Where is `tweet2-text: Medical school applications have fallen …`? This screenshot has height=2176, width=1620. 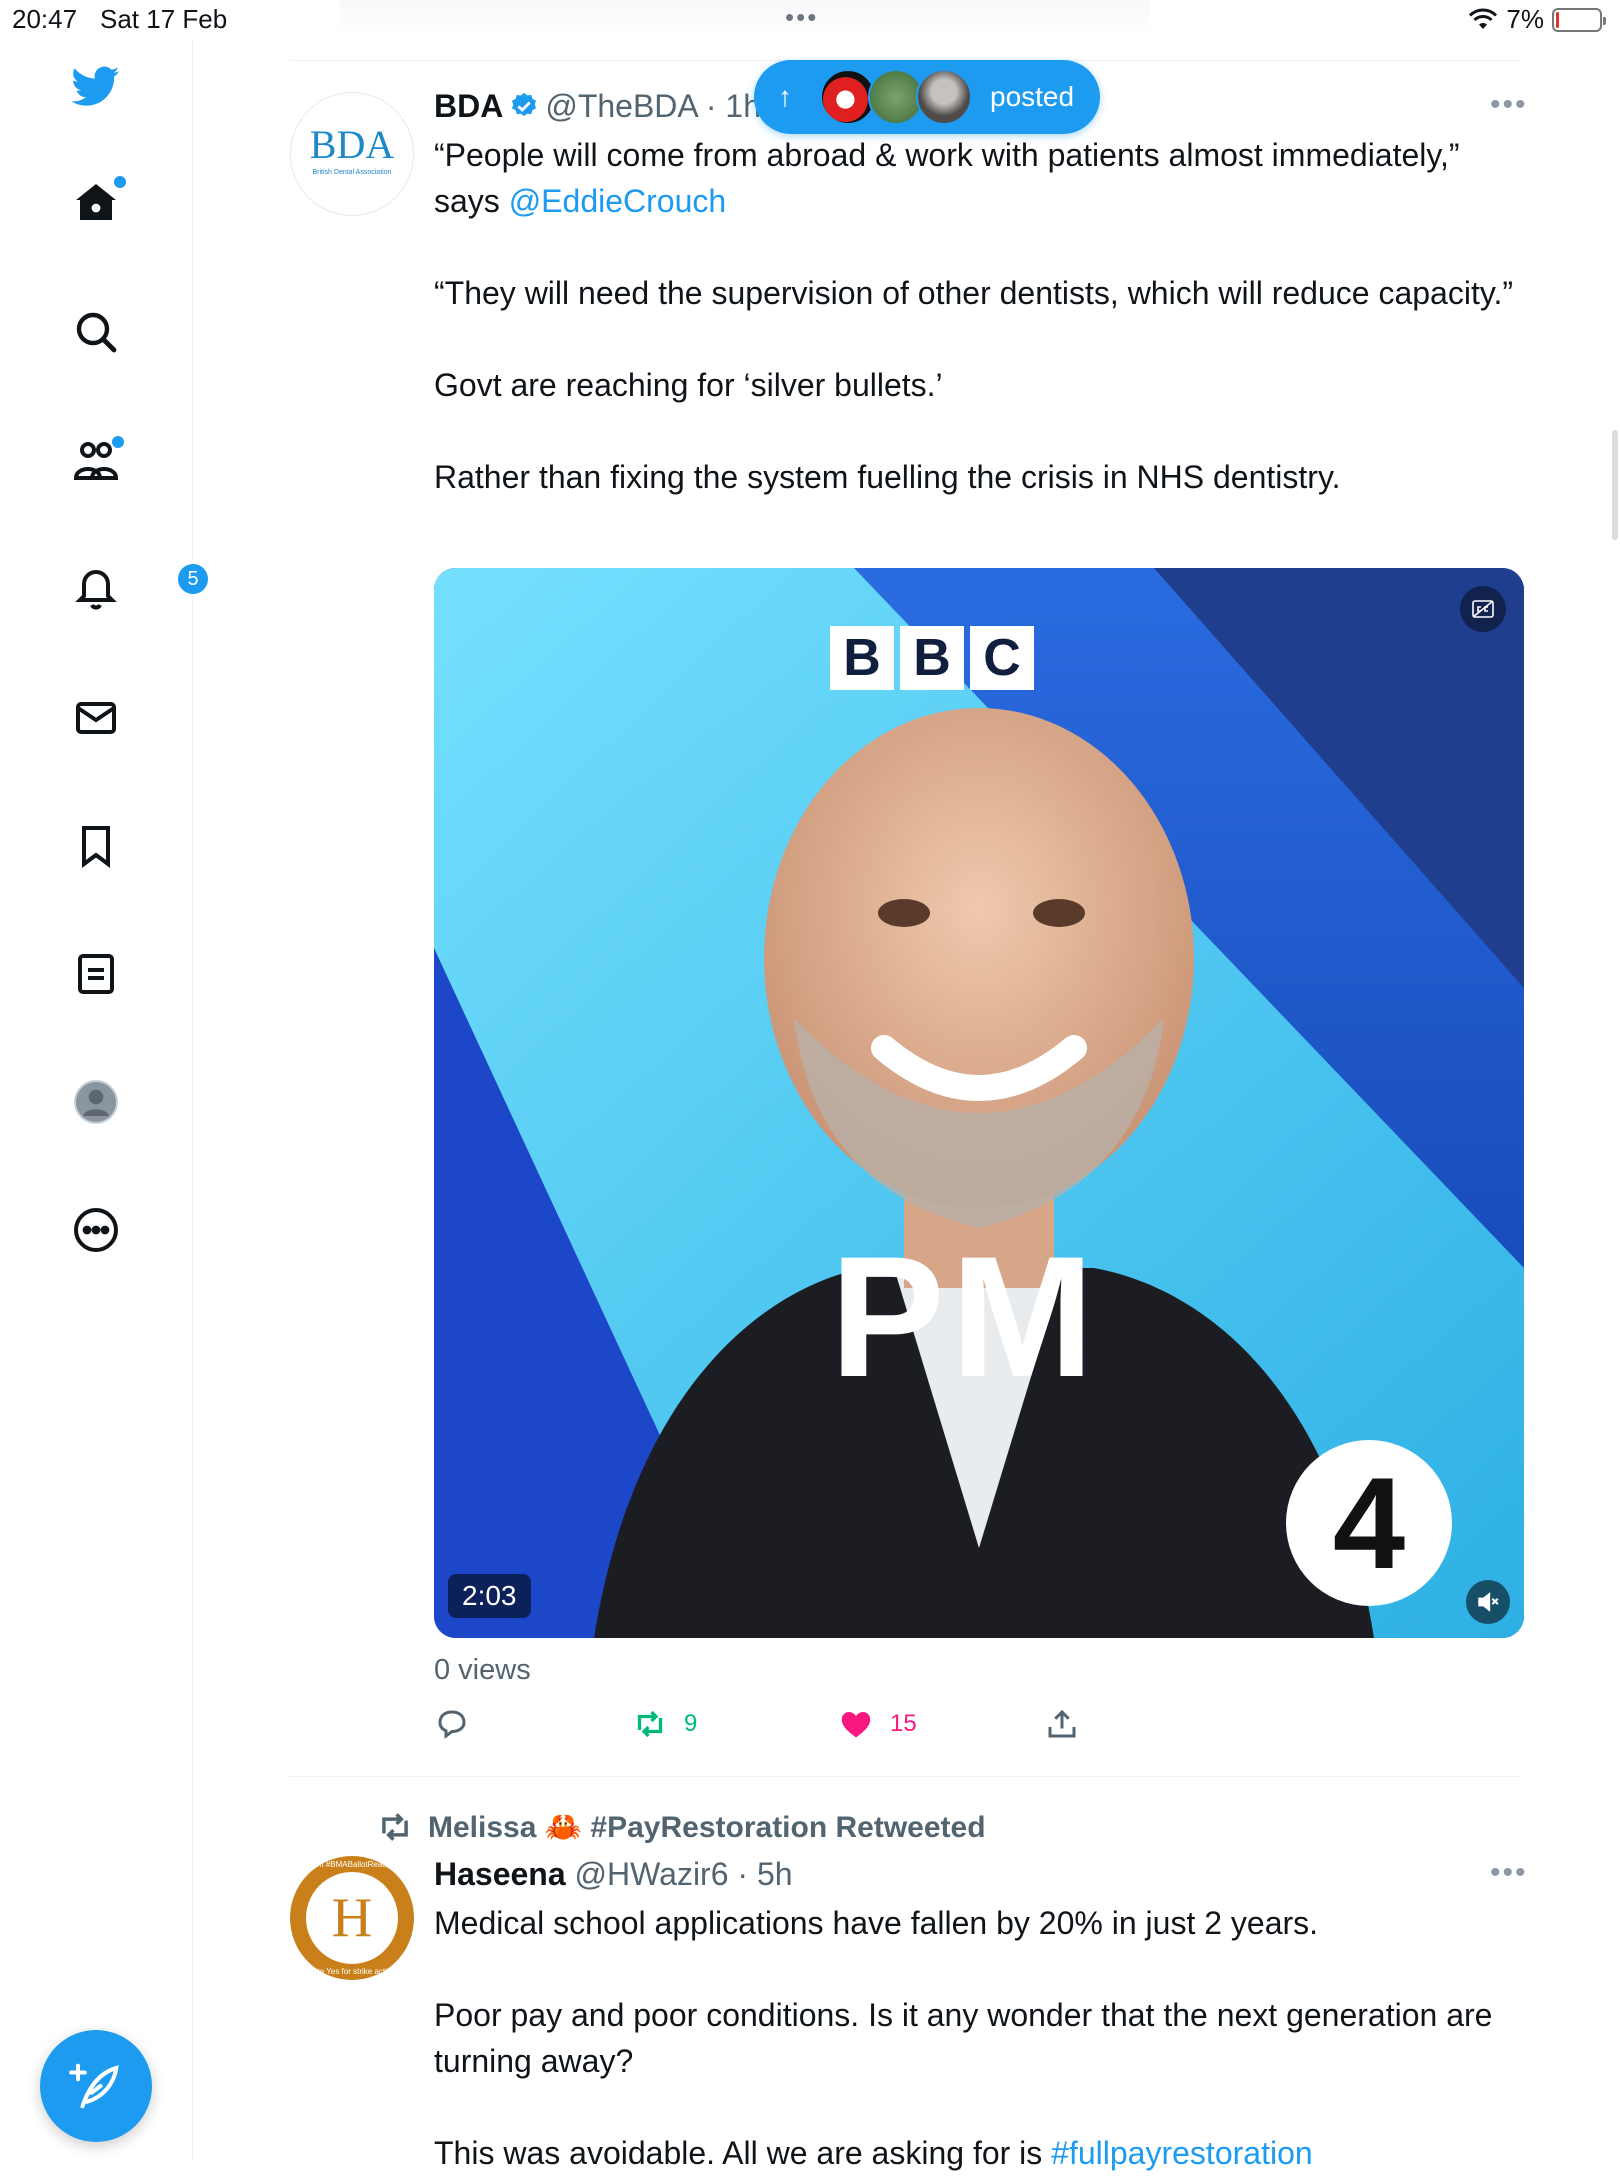
tweet2-text: Medical school applications have fallen … is located at coordinates (979, 2038).